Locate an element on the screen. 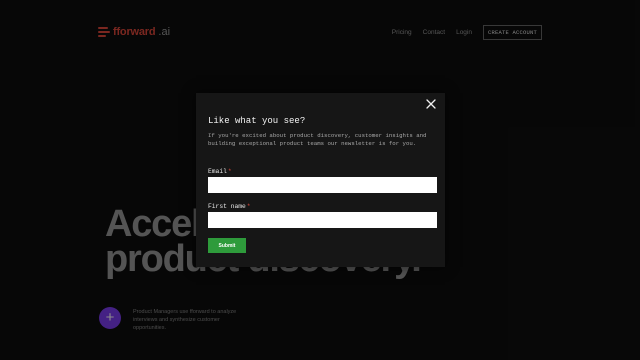 The image size is (640, 360). first-name-label-text: First name is located at coordinates (227, 206).